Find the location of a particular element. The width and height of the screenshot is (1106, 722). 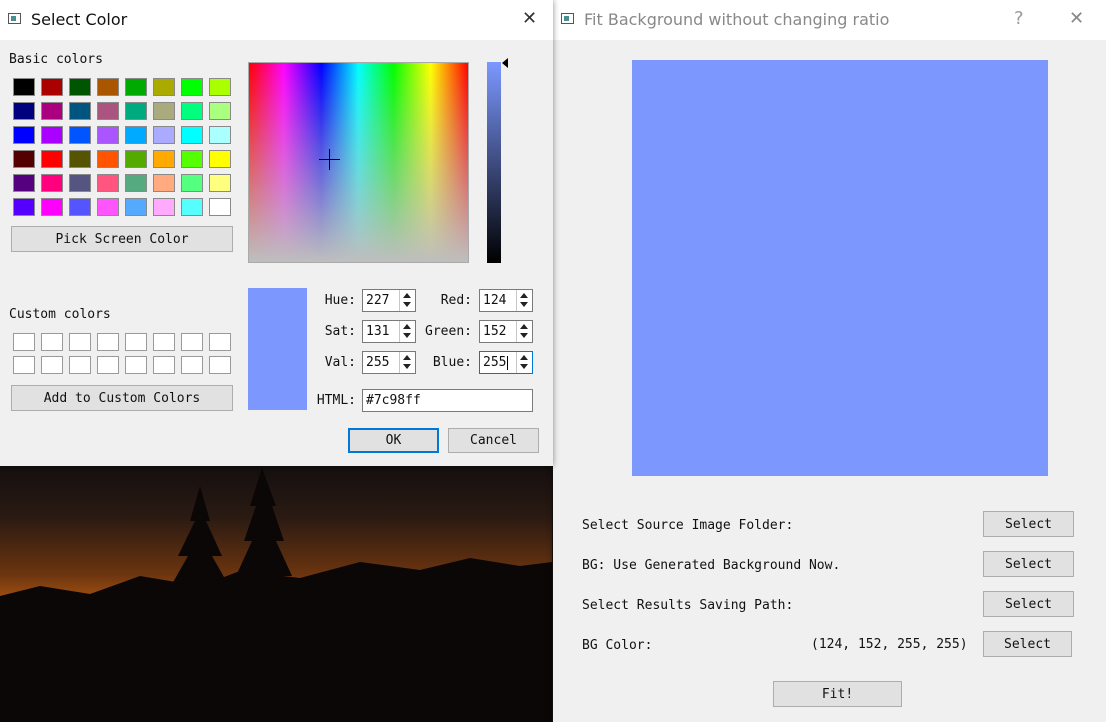

select-background-button: Select is located at coordinates (1028, 564).